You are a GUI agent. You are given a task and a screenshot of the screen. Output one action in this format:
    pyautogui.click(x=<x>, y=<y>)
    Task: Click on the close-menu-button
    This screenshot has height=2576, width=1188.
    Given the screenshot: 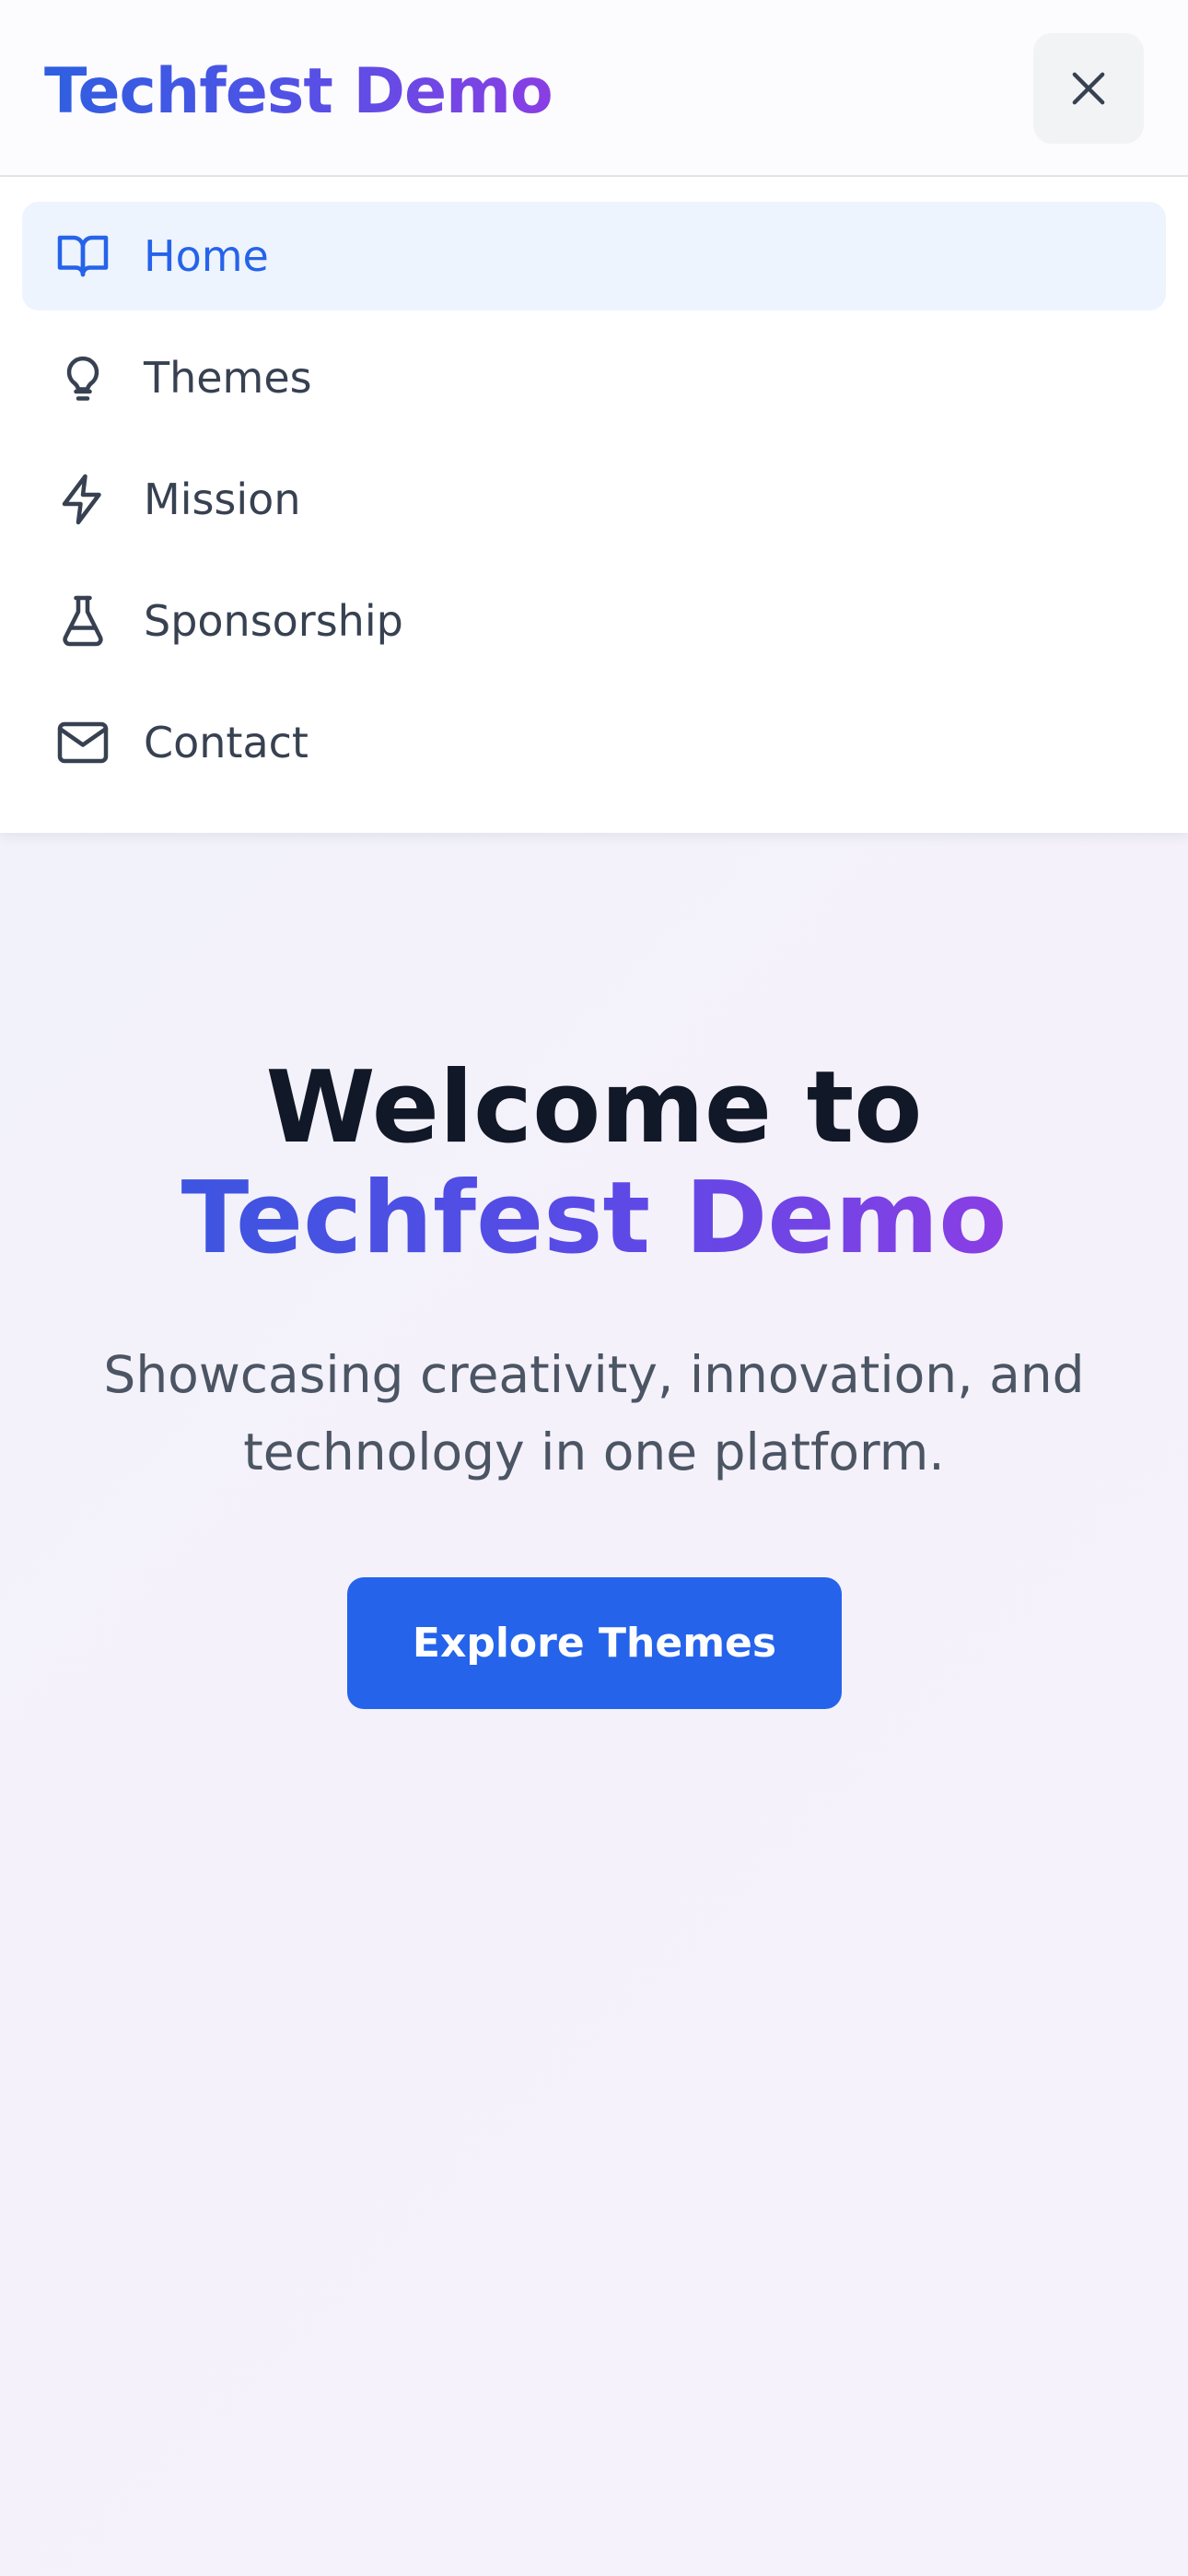 What is the action you would take?
    pyautogui.click(x=1088, y=88)
    